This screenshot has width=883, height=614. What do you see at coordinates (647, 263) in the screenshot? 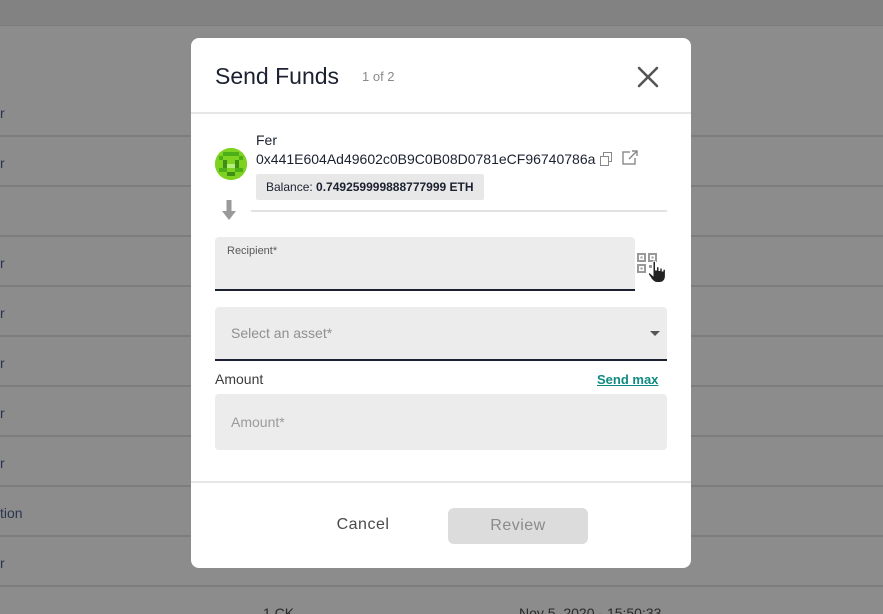
I see `qr-code-icon` at bounding box center [647, 263].